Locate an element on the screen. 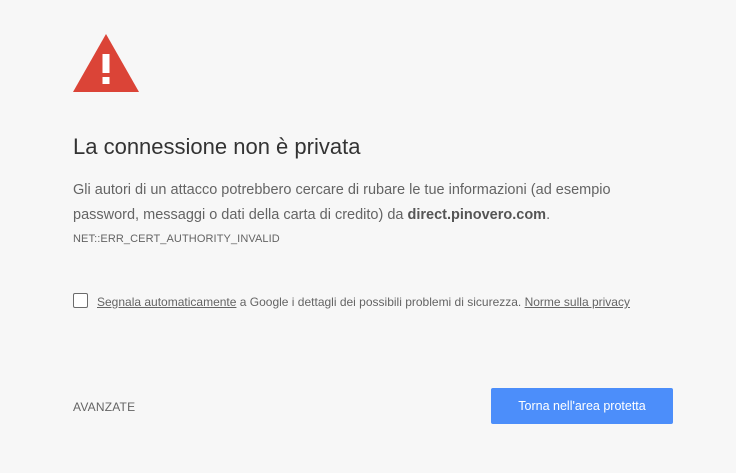 This screenshot has height=473, width=736. domain-name: direct.pinovero.com is located at coordinates (477, 215).